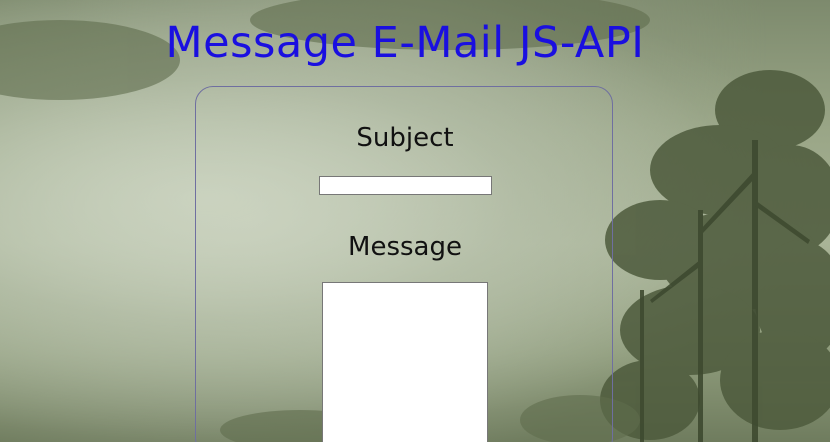 This screenshot has width=830, height=442. I want to click on message-textarea, so click(405, 362).